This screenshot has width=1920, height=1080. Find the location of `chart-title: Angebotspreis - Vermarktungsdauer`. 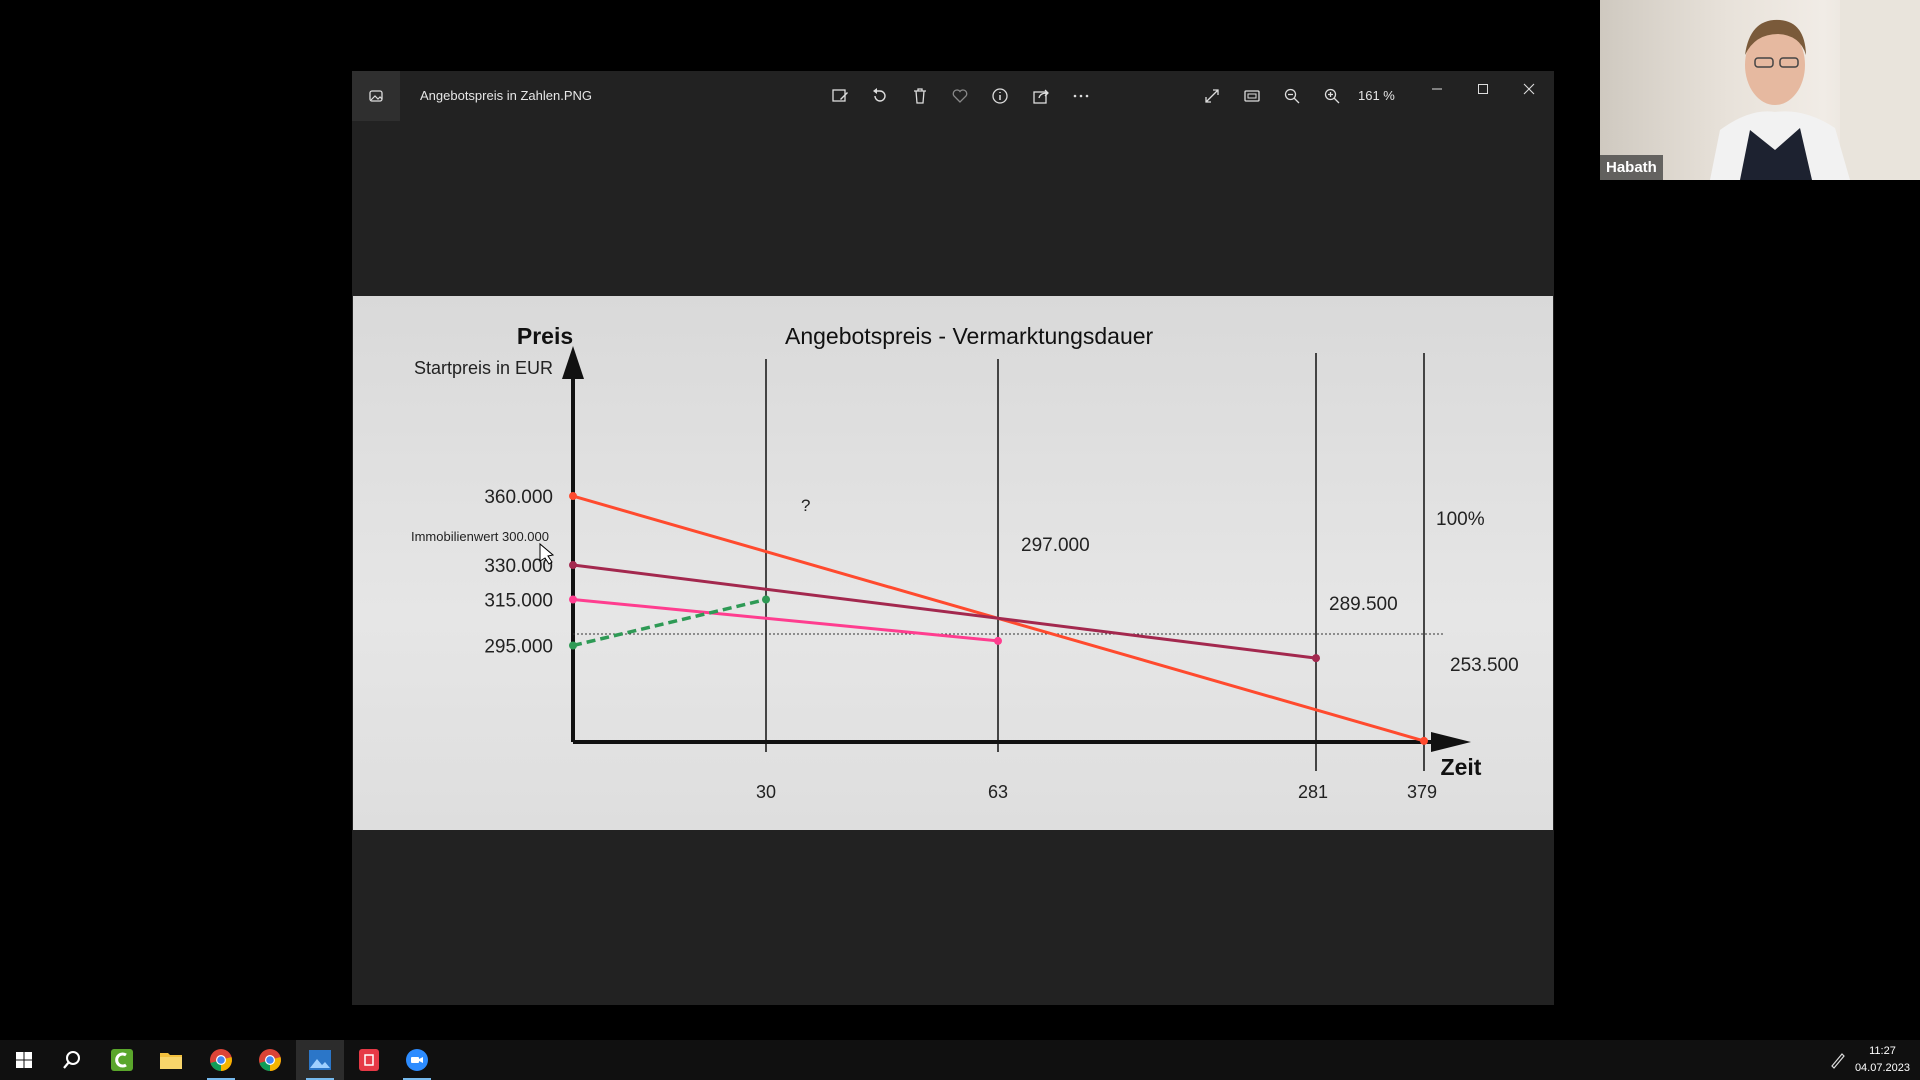

chart-title: Angebotspreis - Vermarktungsdauer is located at coordinates (969, 336).